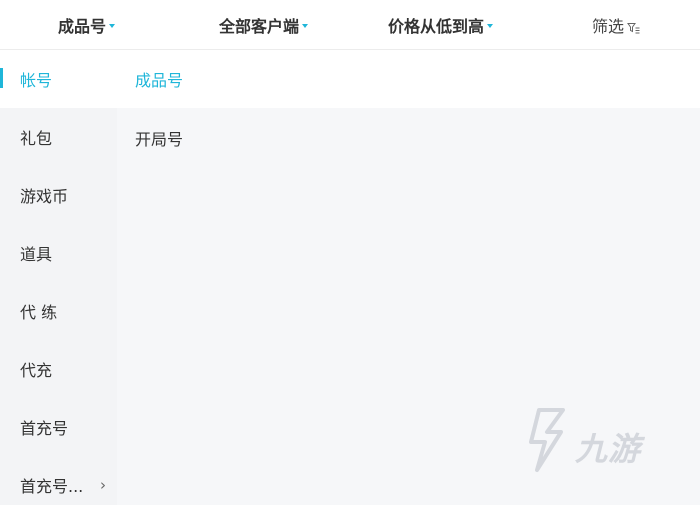 This screenshot has width=700, height=505. I want to click on content-header-label: 成品号, so click(159, 80).